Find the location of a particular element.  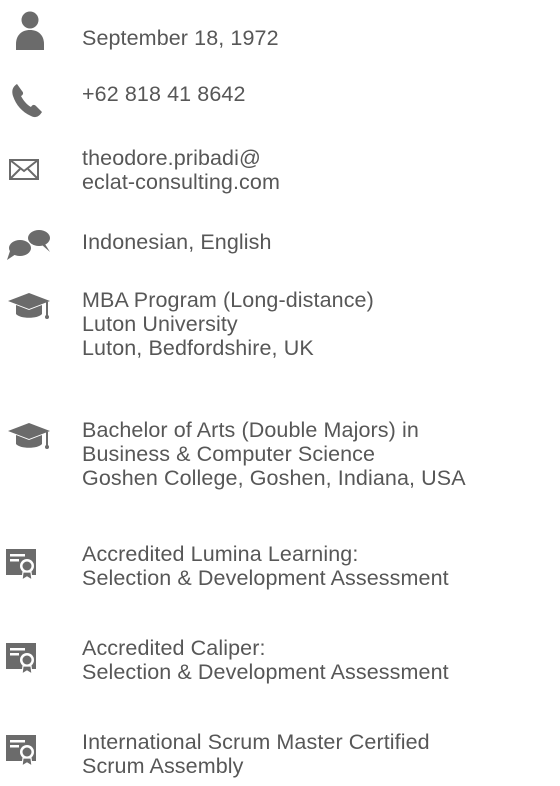

languages-row: Indonesian, English is located at coordinates (280, 246).